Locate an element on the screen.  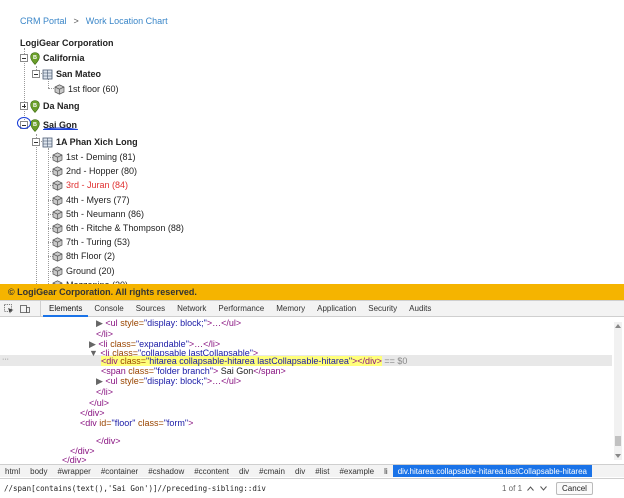
devtools-tab-network: Network is located at coordinates (191, 309).